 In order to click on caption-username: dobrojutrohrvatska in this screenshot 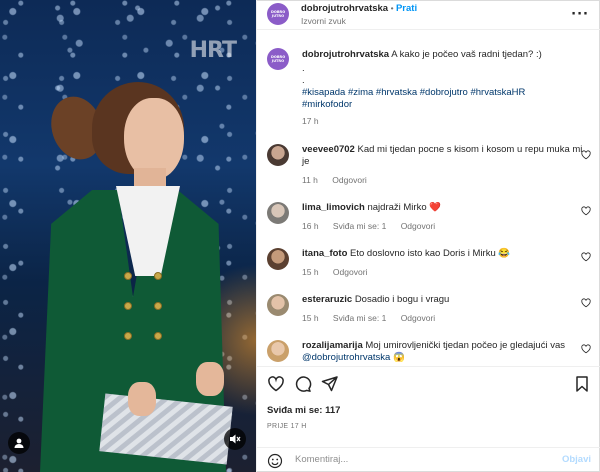, I will do `click(345, 54)`.